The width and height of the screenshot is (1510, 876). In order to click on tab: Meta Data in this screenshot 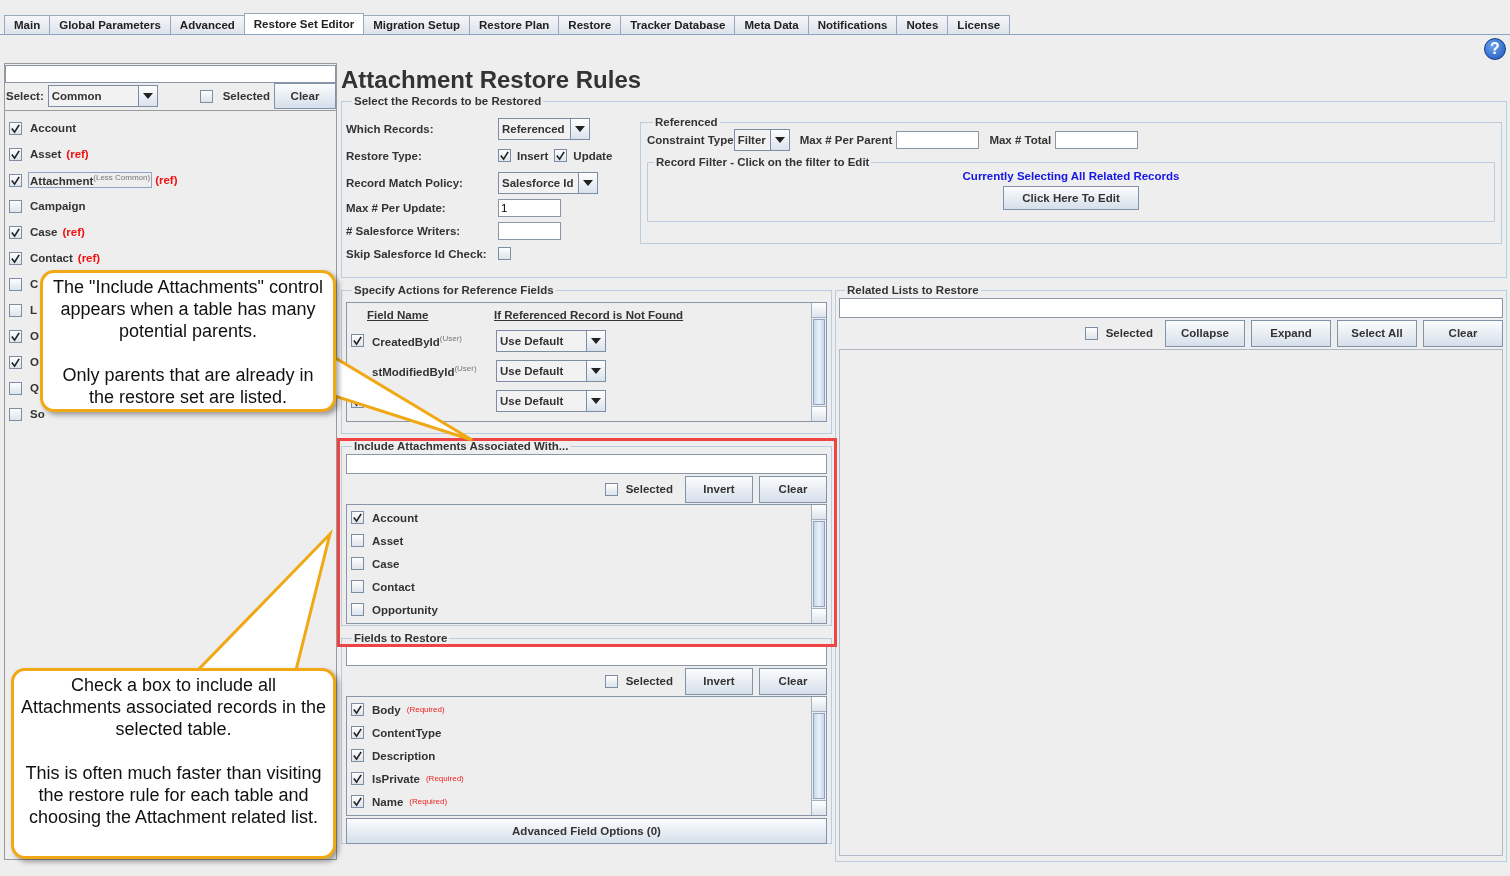, I will do `click(771, 24)`.